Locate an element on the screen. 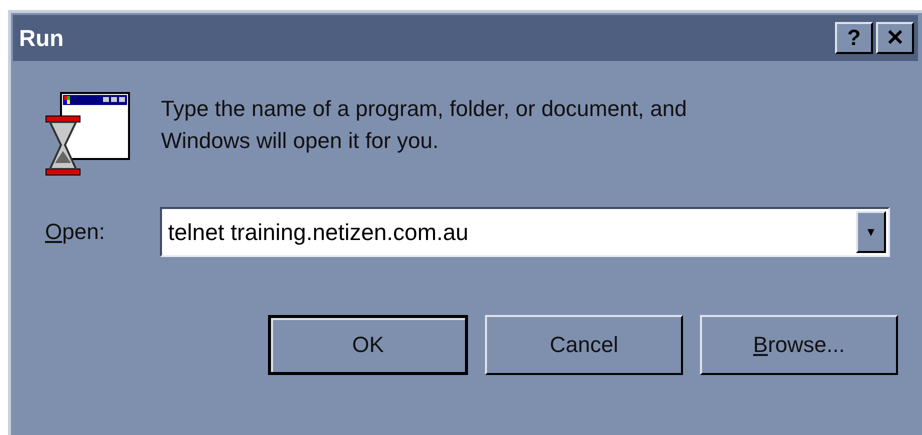 This screenshot has width=922, height=435. dialog-button: OK is located at coordinates (368, 345).